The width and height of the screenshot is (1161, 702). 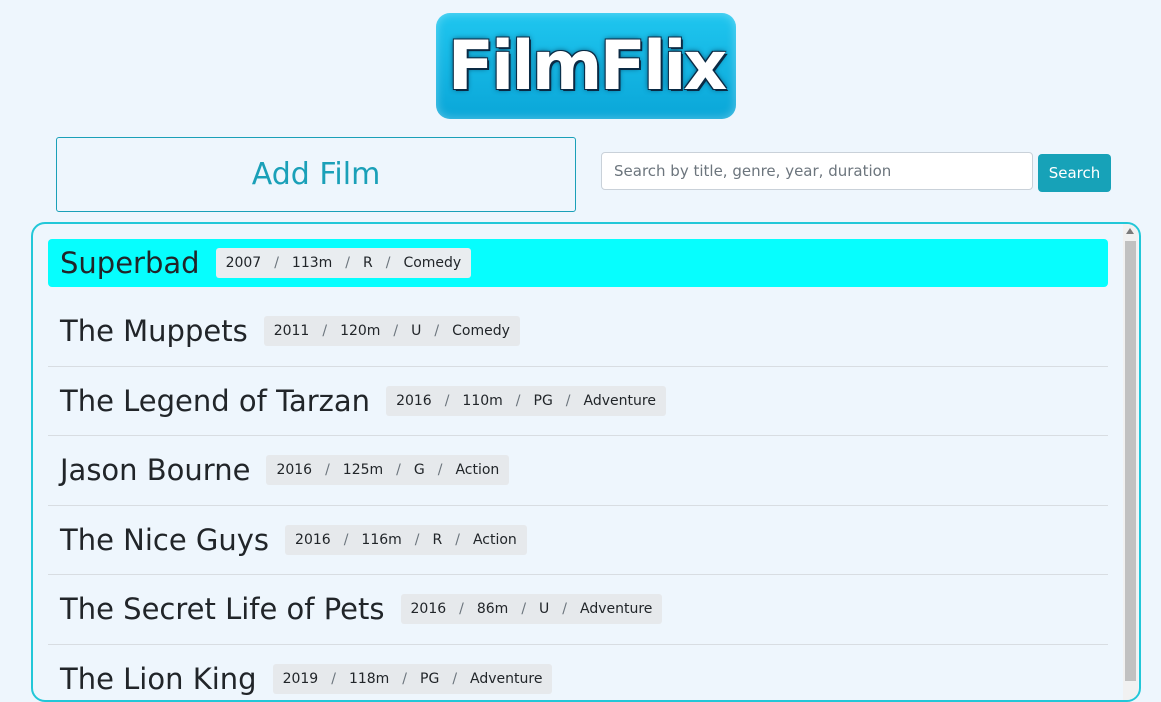 I want to click on film-title: The Muppets, so click(x=154, y=331).